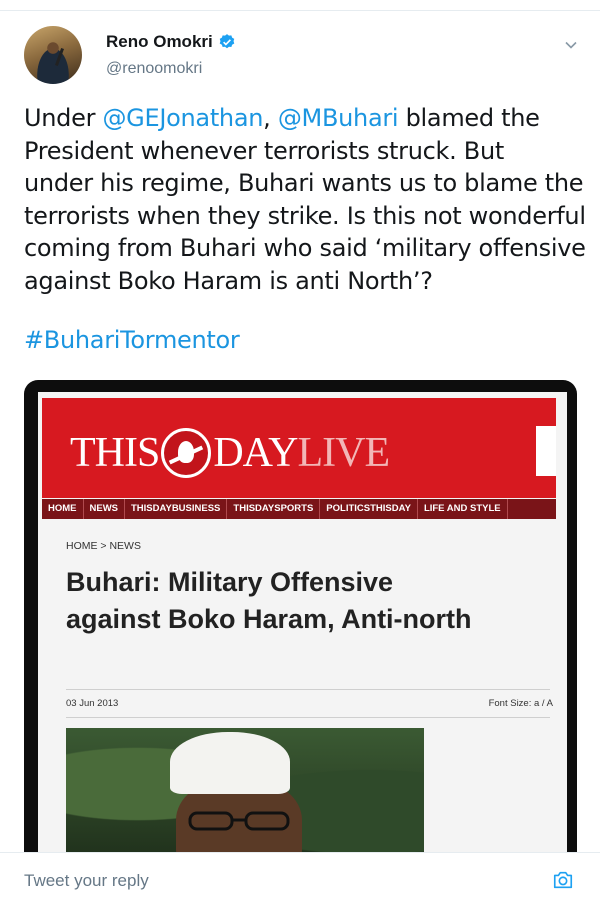 This screenshot has height=902, width=600. I want to click on portrait-cap, so click(230, 763).